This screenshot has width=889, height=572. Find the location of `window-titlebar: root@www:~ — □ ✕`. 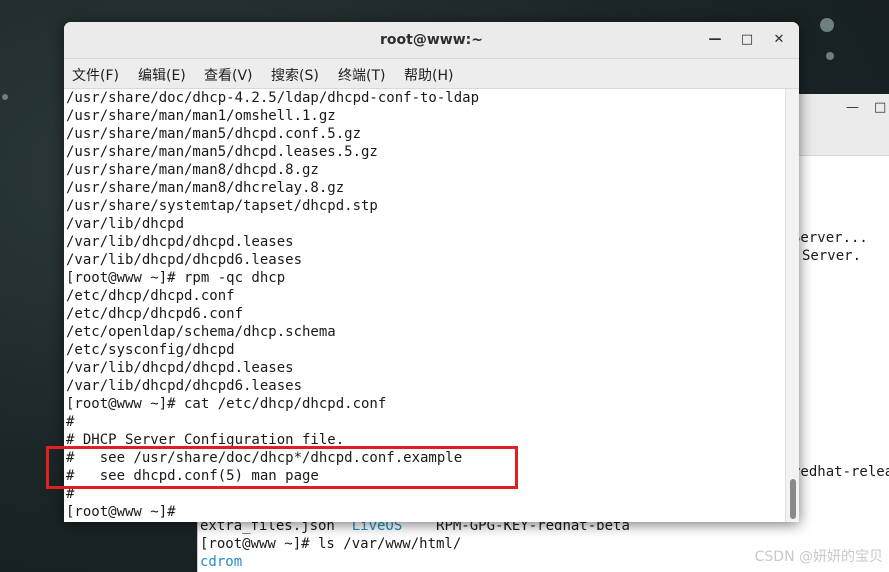

window-titlebar: root@www:~ — □ ✕ is located at coordinates (431, 40).